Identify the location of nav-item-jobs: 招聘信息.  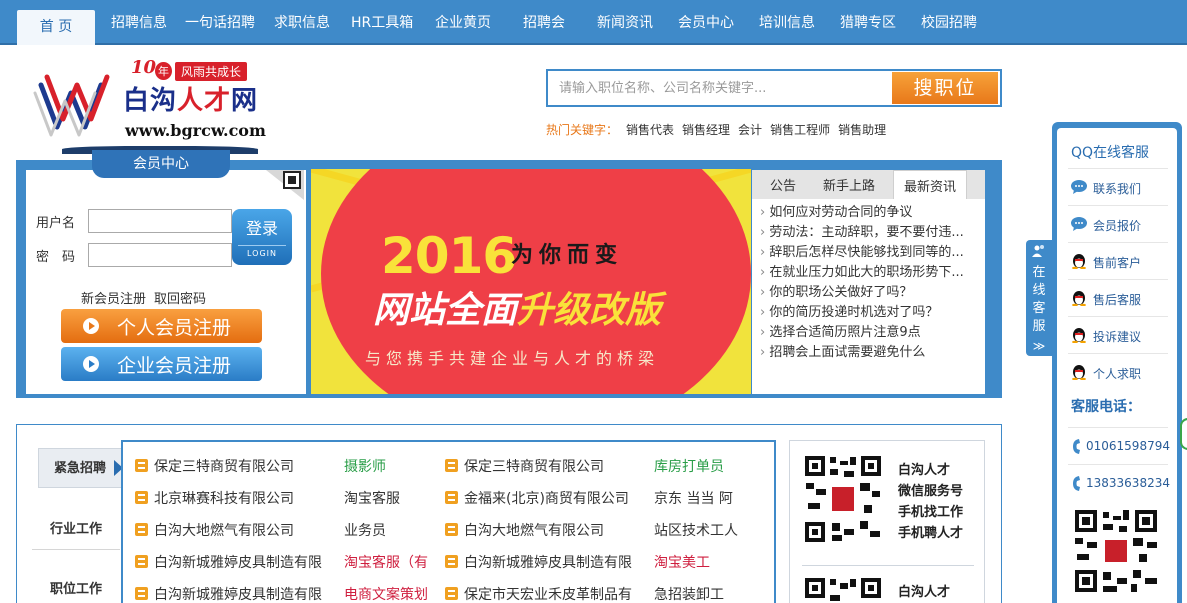
(139, 22).